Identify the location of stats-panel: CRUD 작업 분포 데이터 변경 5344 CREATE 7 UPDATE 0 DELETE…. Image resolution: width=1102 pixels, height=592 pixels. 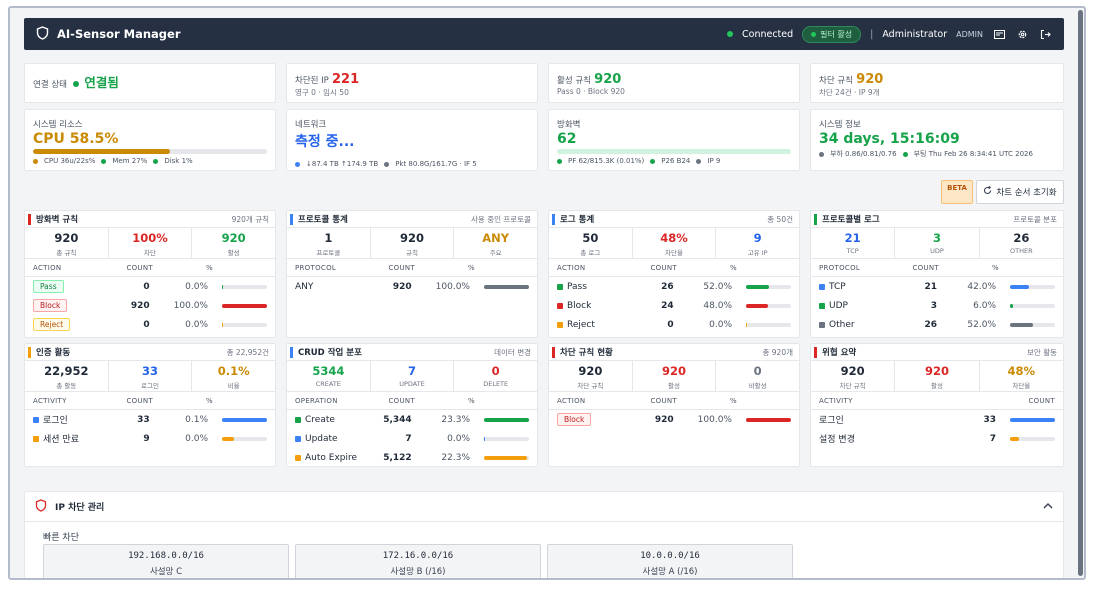
(412, 405).